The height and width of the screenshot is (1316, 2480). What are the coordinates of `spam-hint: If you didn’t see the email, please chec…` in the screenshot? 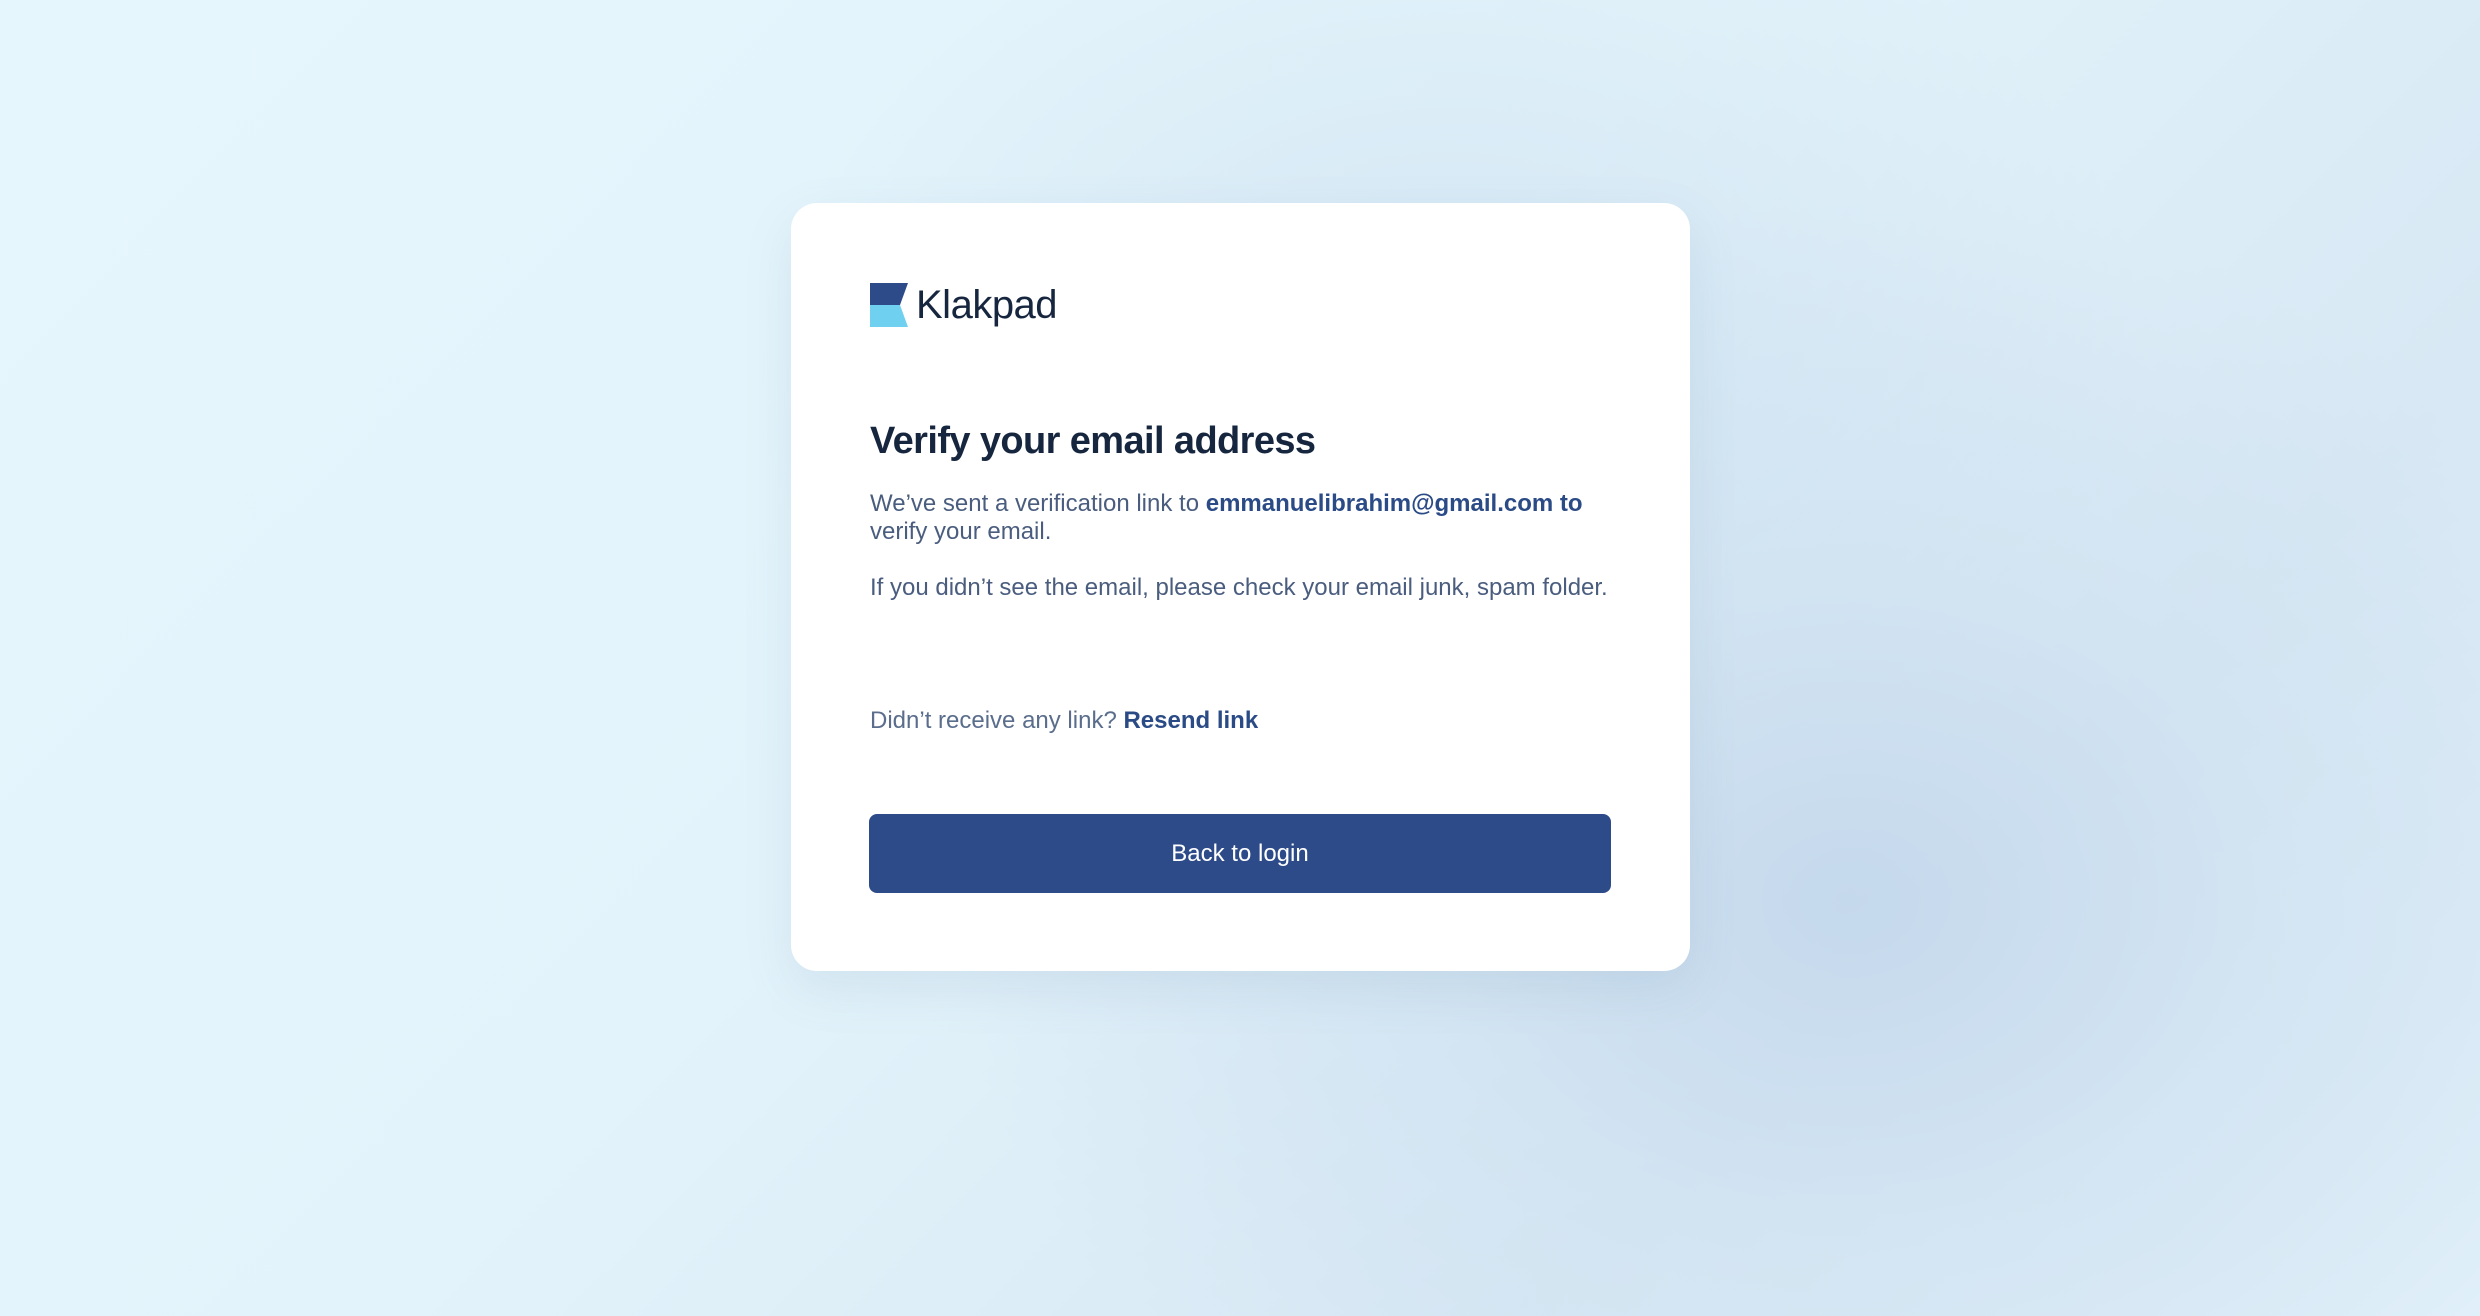 It's located at (1239, 587).